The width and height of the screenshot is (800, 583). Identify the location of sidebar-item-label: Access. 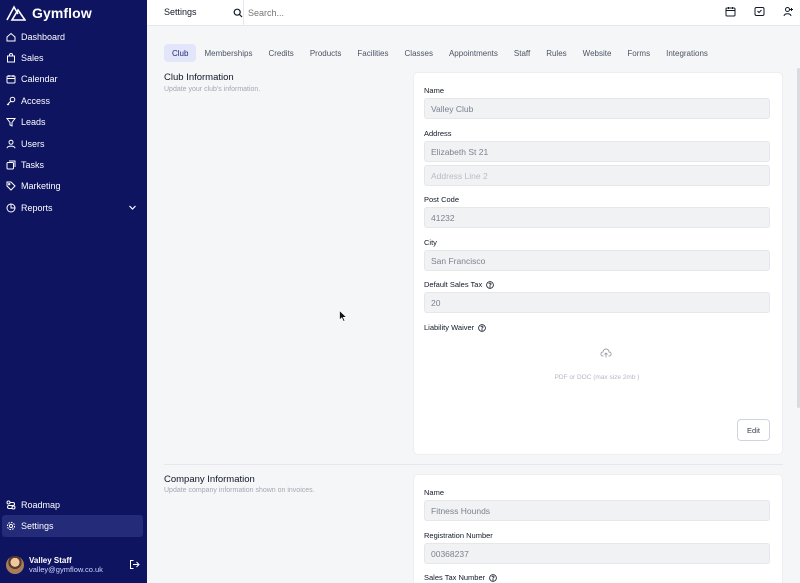
(36, 100).